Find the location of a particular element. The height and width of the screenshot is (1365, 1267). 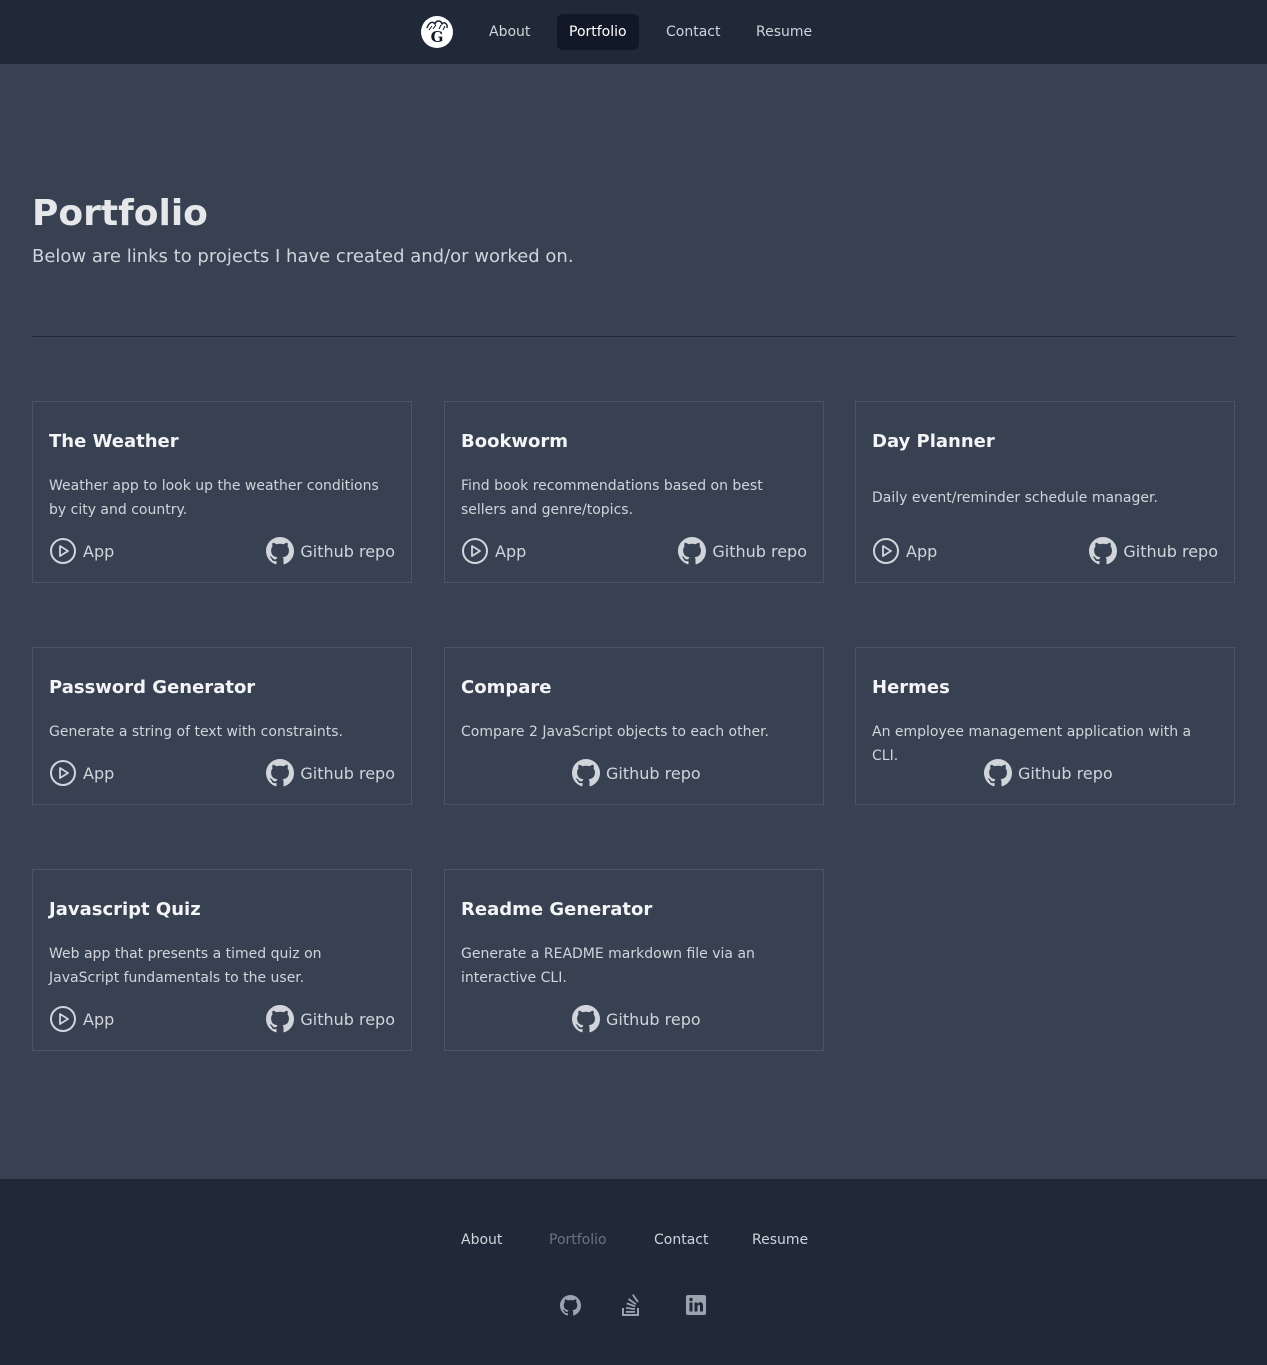

linkedin-icon is located at coordinates (696, 1305).